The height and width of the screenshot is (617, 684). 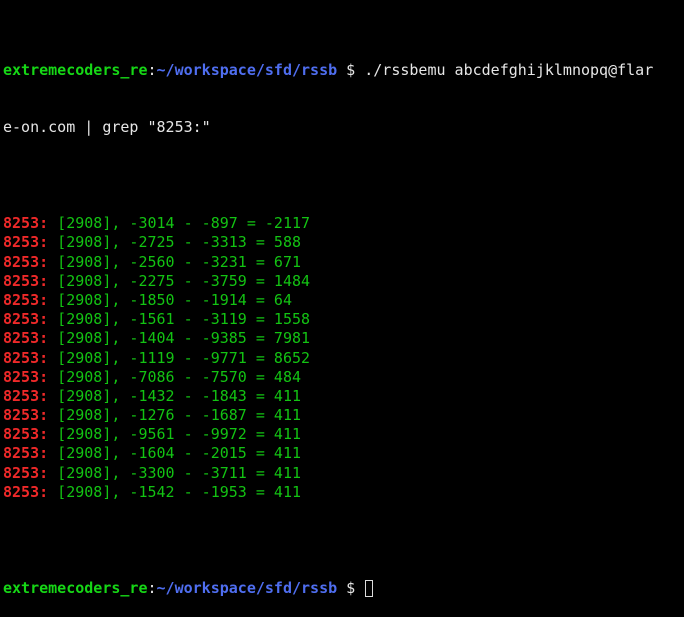 I want to click on output-line: 8253: [2908], -2560 - -3231 = 671, so click(x=343, y=262).